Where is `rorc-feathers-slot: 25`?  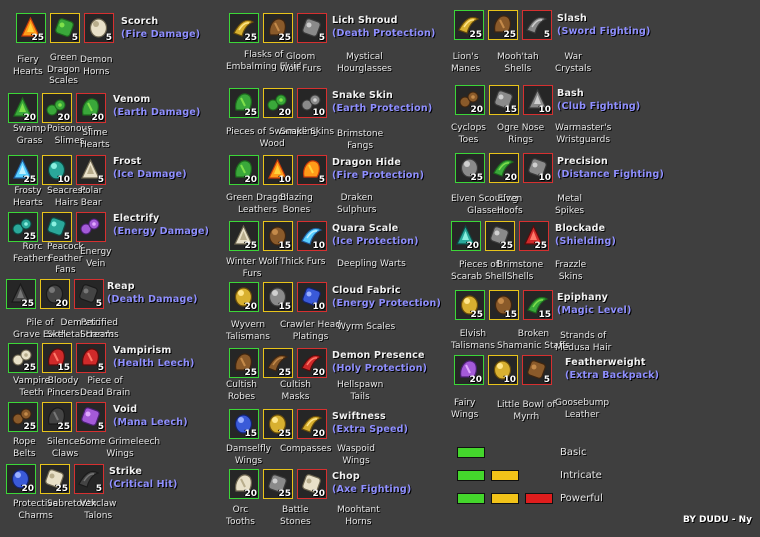 rorc-feathers-slot: 25 is located at coordinates (23, 227).